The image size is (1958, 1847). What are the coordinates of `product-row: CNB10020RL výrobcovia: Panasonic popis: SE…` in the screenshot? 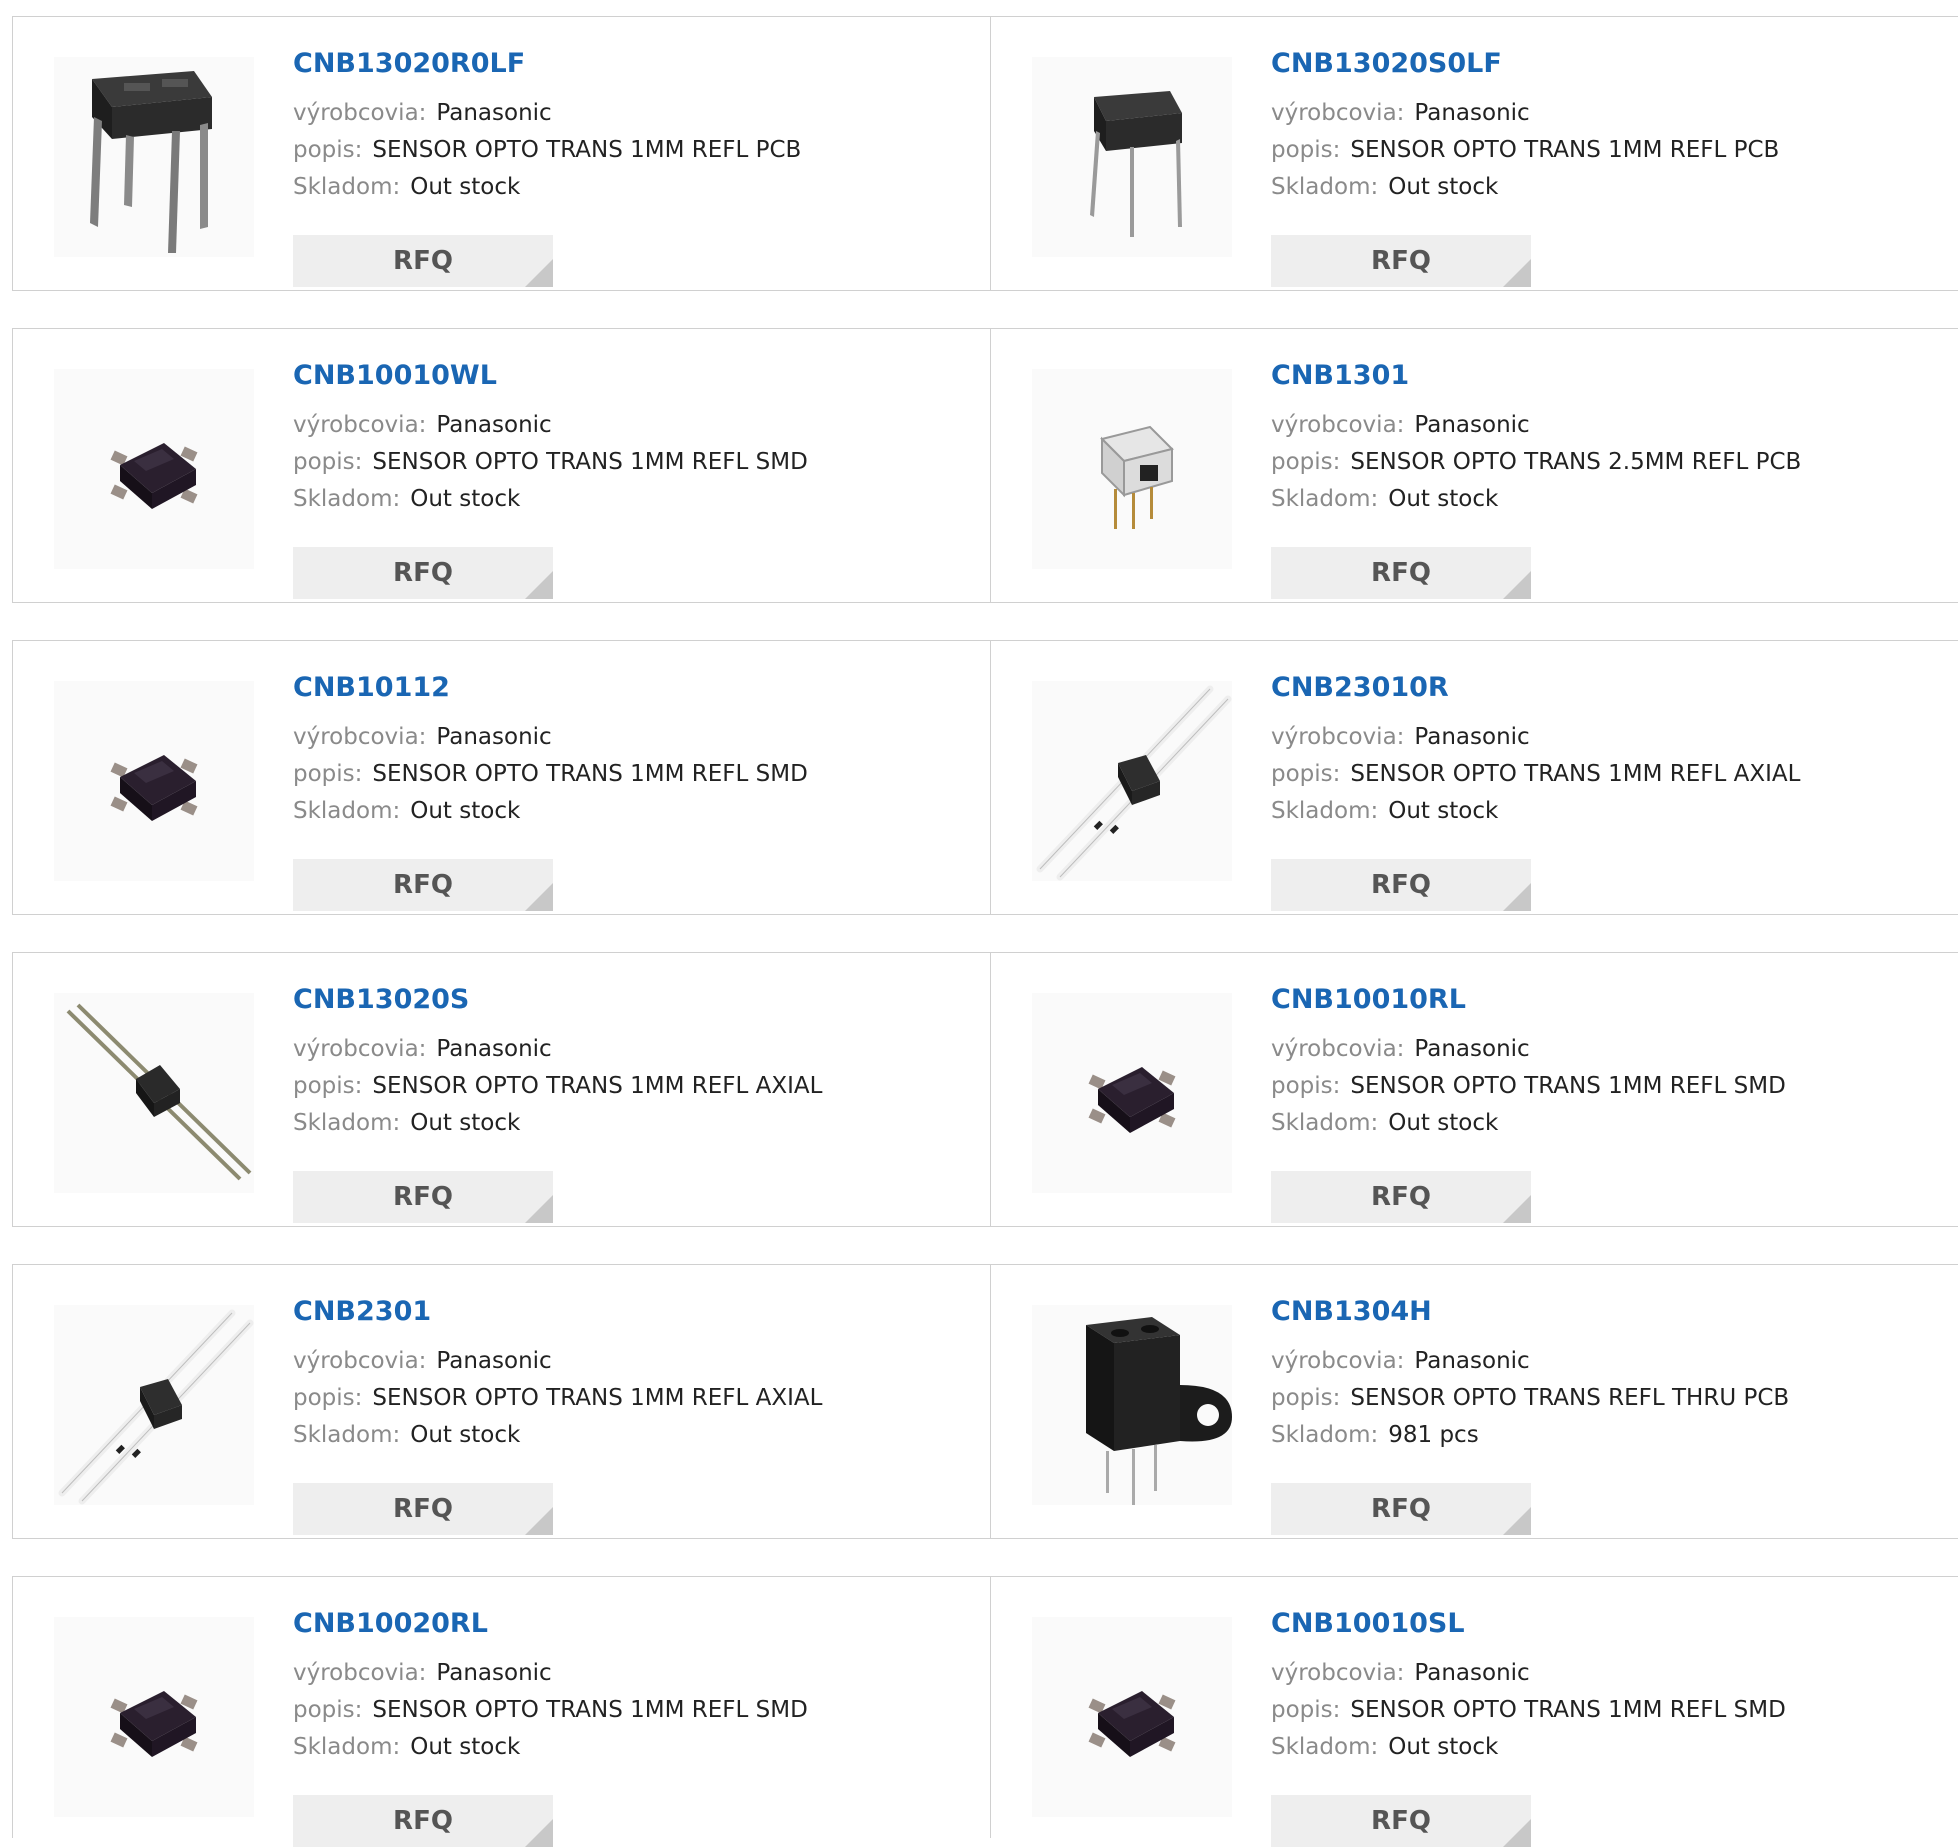 It's located at (985, 1711).